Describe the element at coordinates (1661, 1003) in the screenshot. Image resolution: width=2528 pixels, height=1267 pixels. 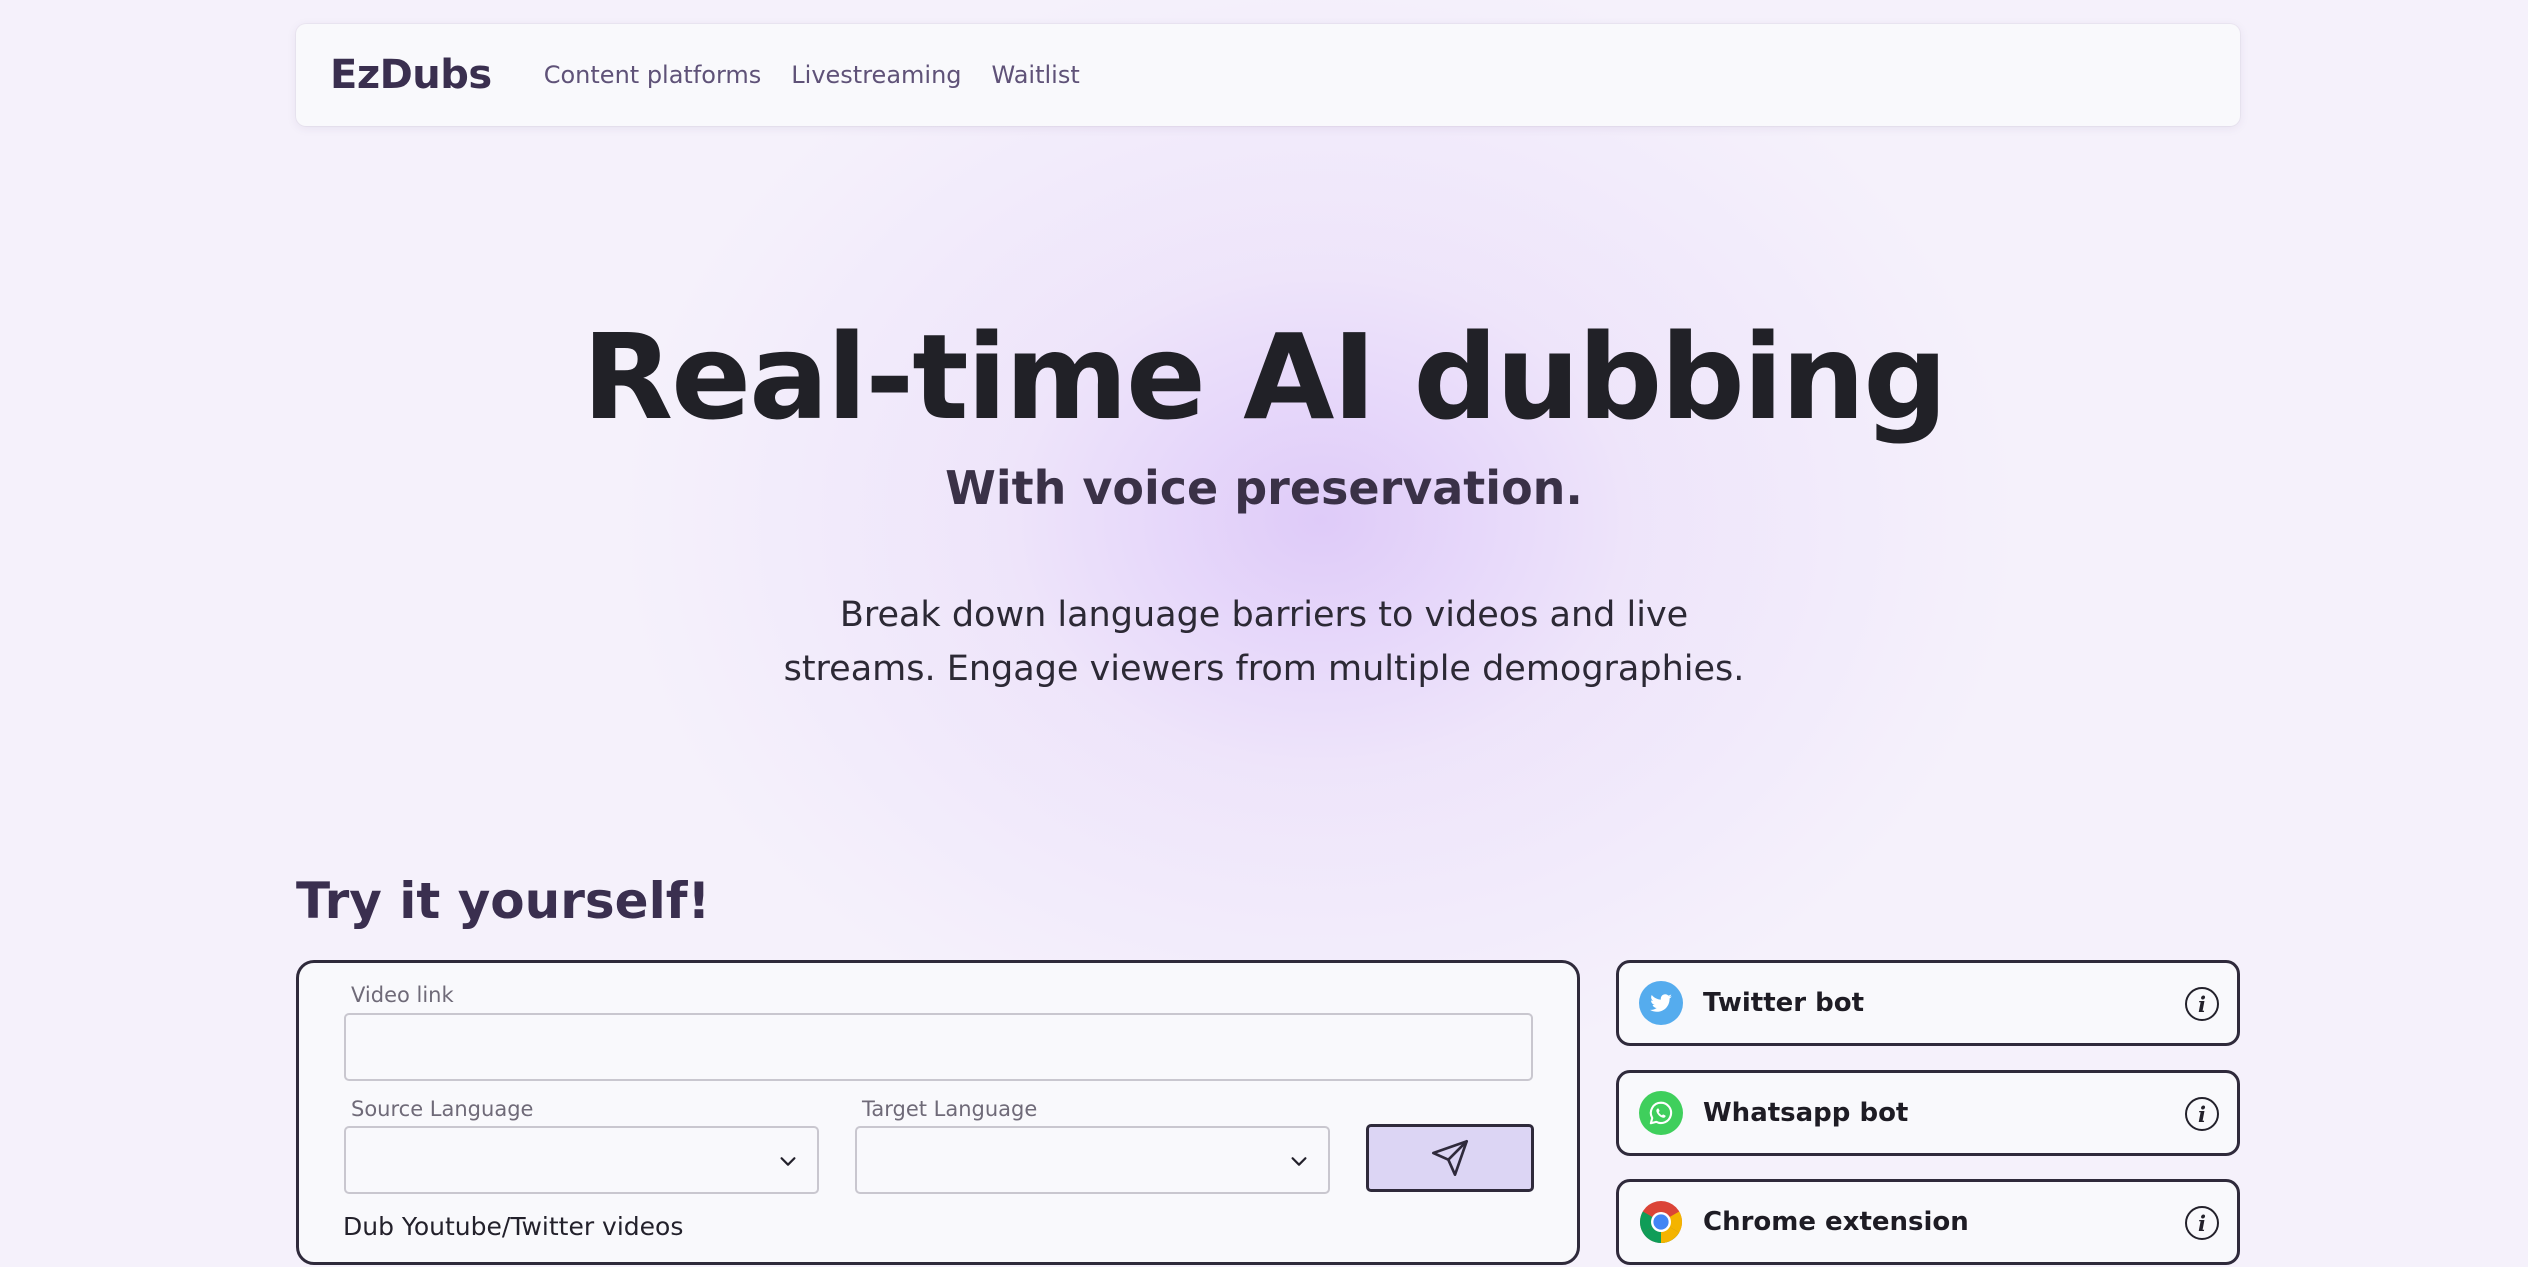
I see `twitter-icon` at that location.